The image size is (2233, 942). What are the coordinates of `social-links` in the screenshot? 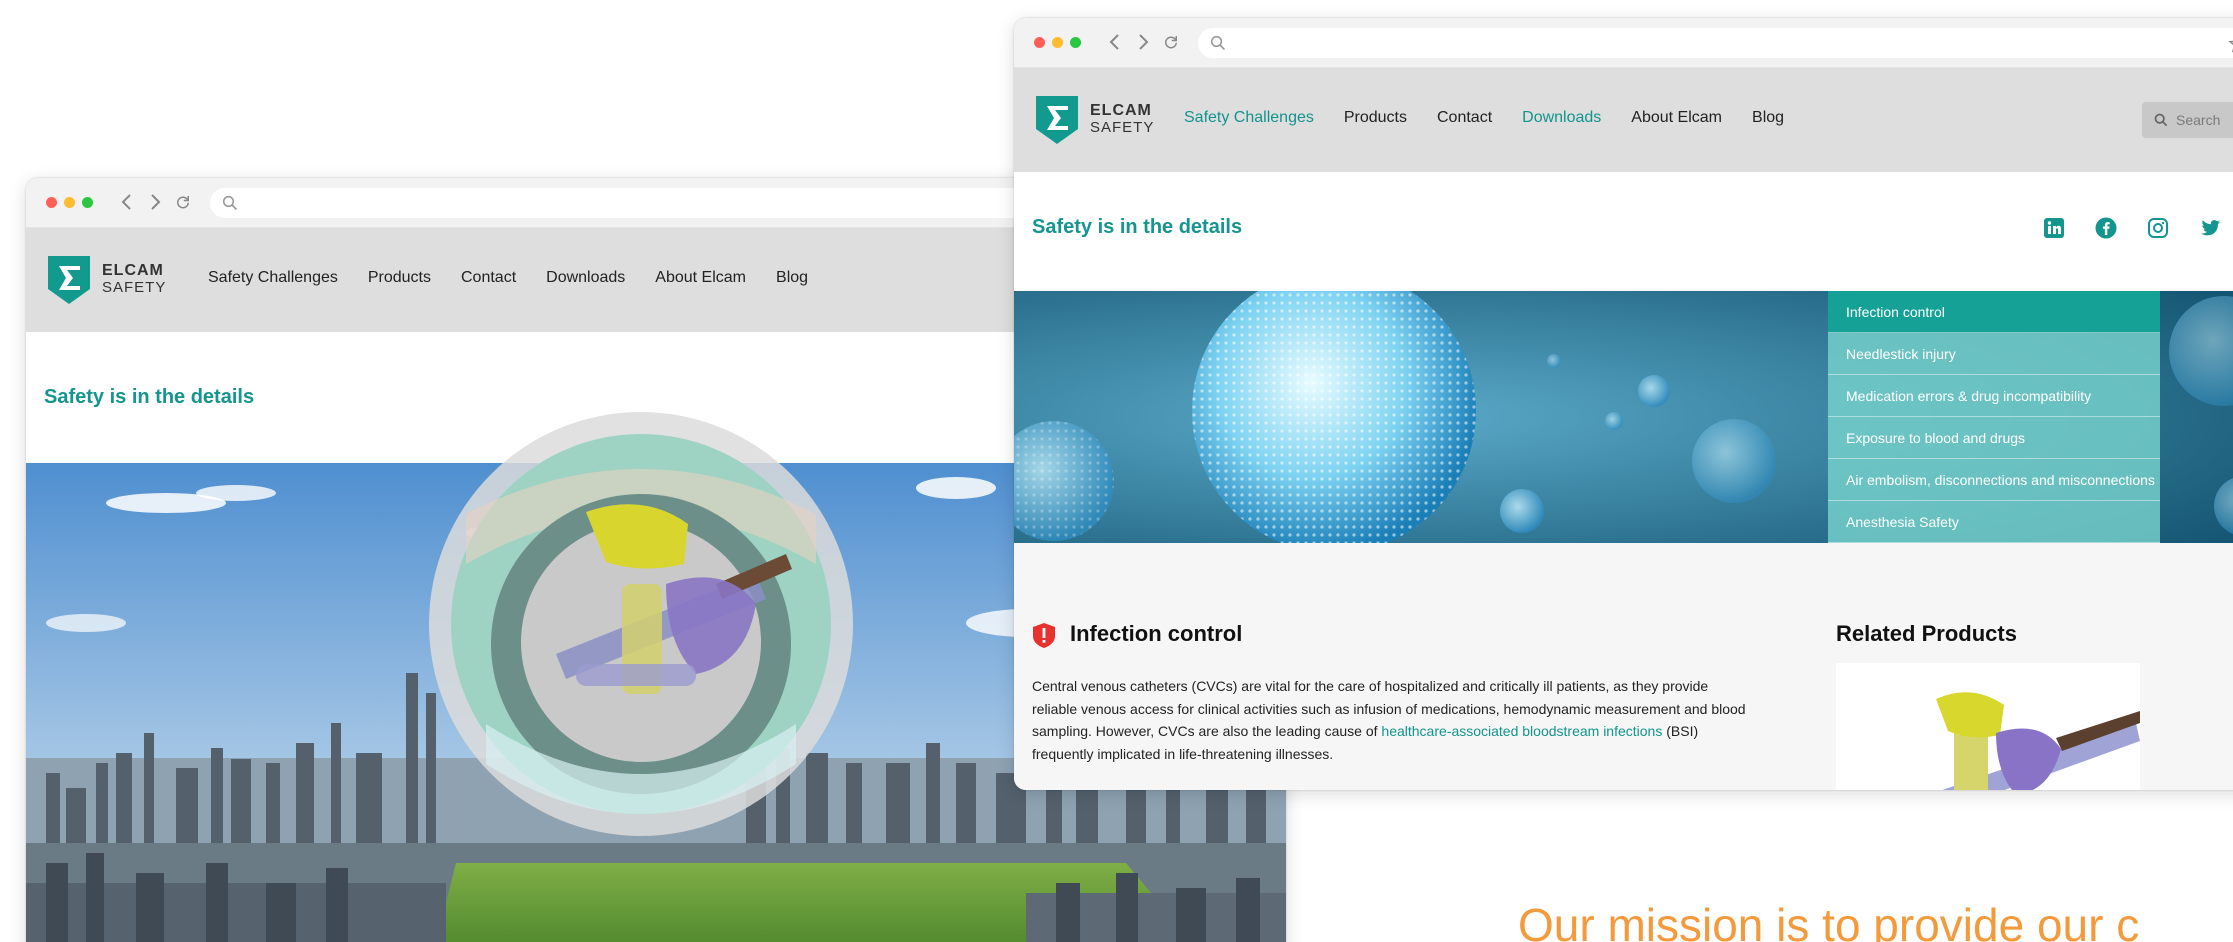 It's located at (2137, 228).